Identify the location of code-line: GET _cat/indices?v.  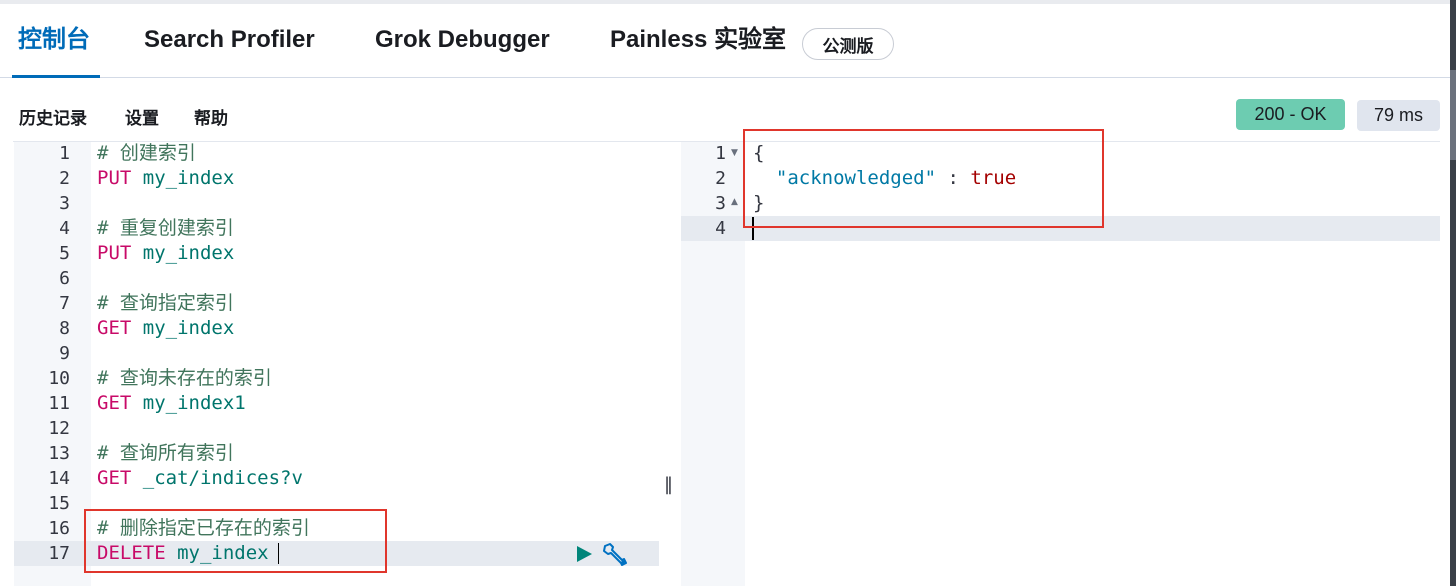
(200, 478).